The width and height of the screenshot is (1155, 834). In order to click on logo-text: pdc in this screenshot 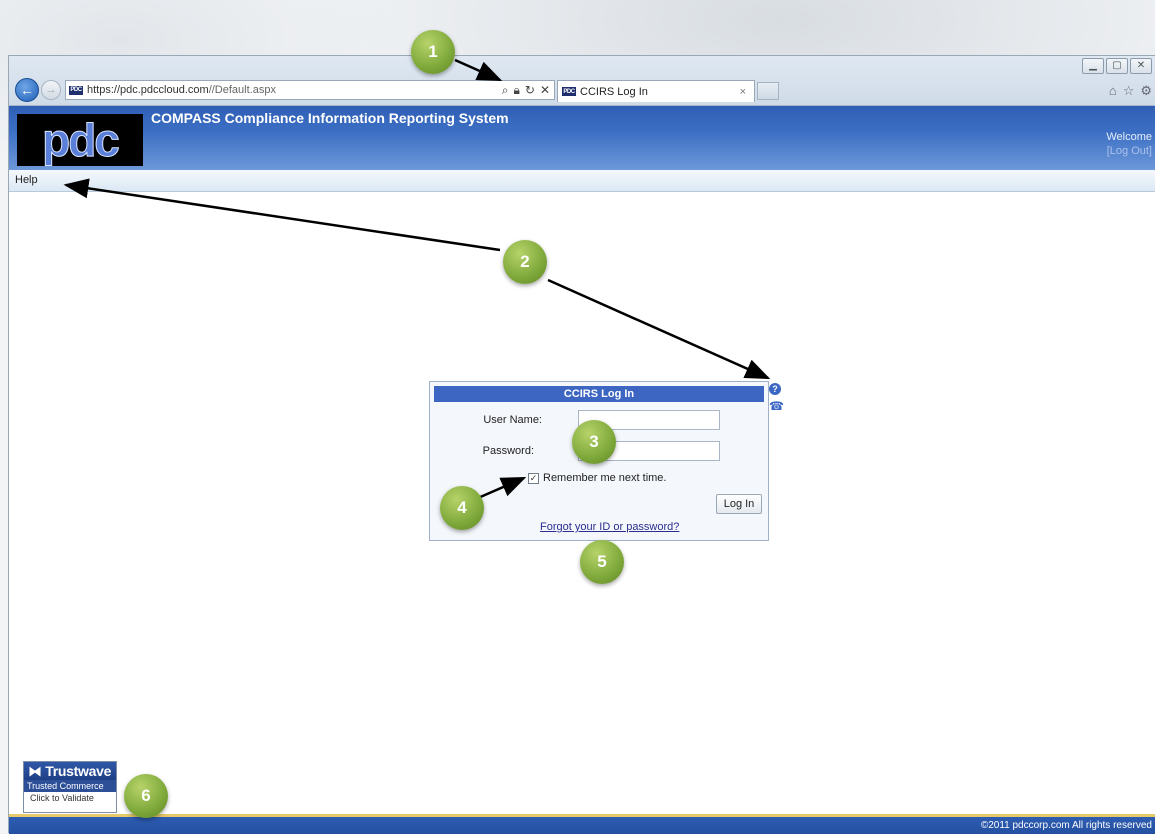, I will do `click(81, 140)`.